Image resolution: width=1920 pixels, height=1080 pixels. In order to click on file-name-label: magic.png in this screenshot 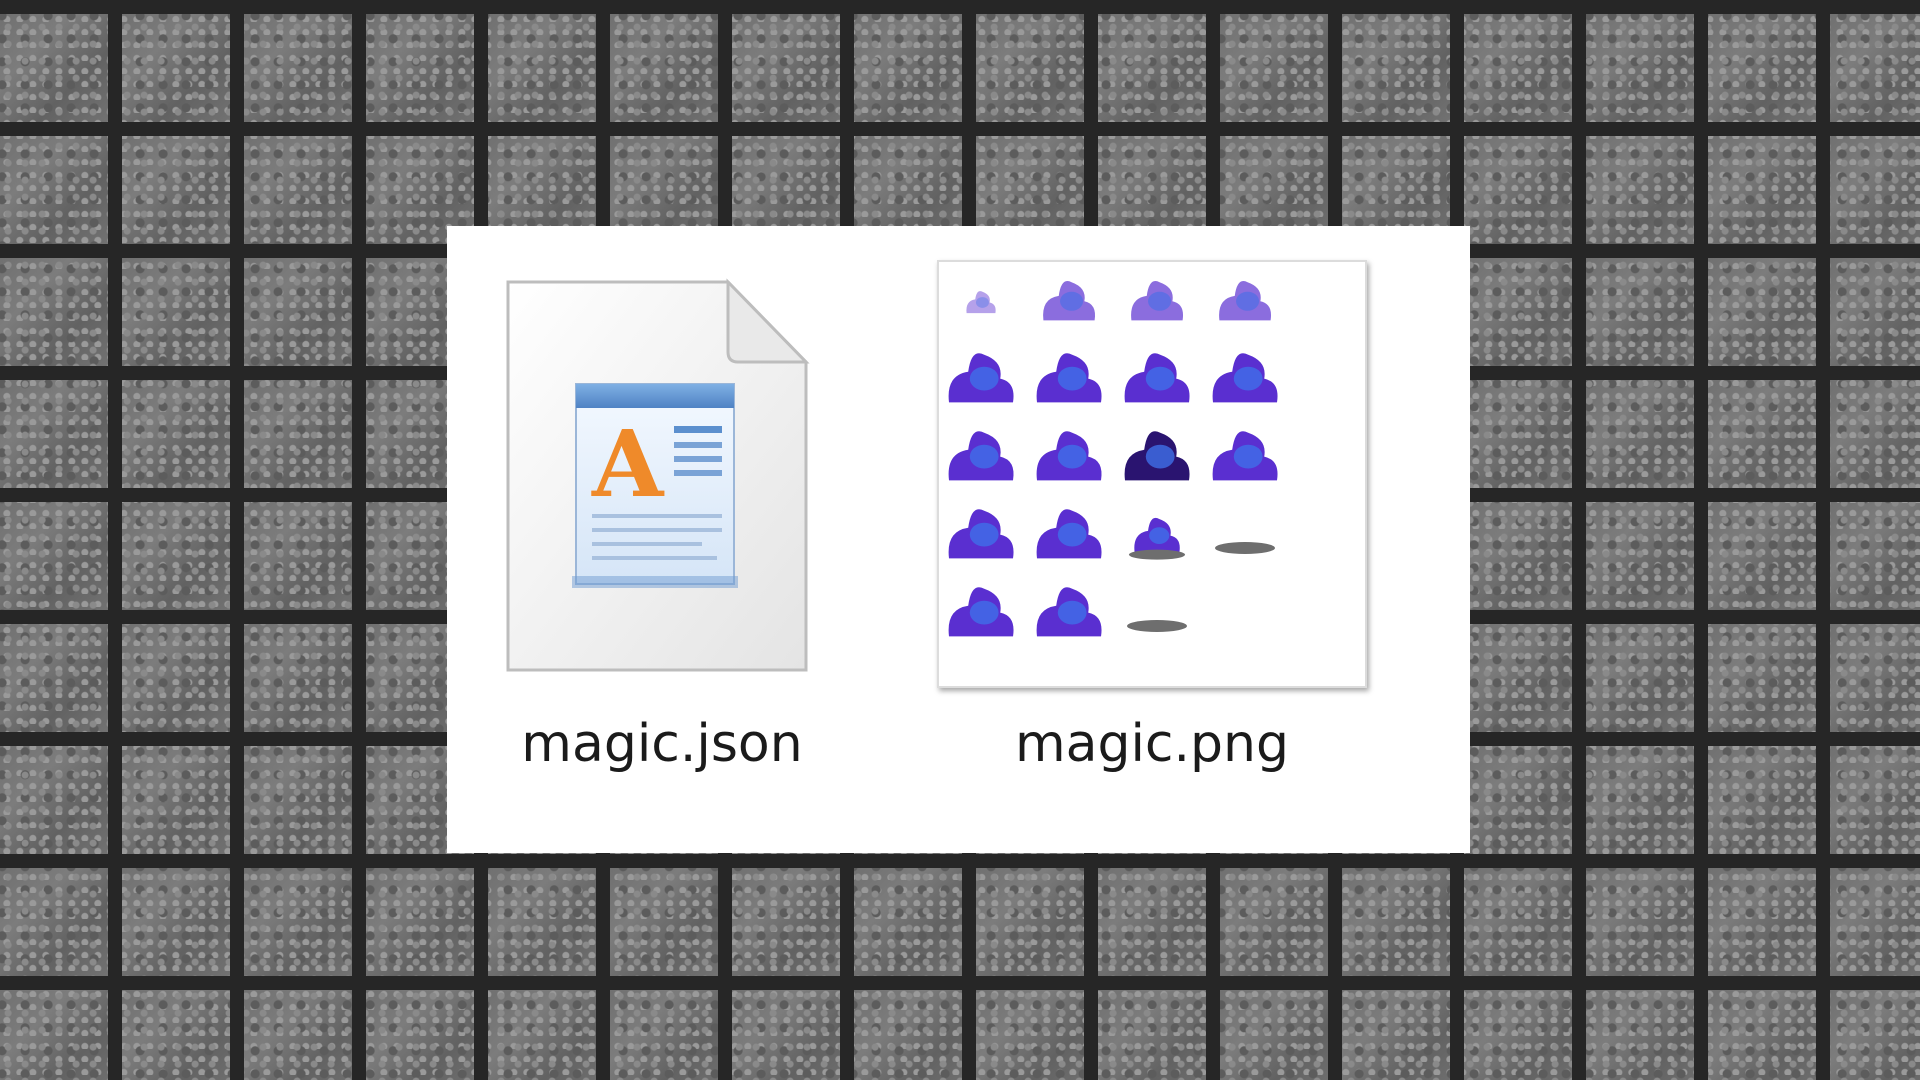, I will do `click(1152, 744)`.